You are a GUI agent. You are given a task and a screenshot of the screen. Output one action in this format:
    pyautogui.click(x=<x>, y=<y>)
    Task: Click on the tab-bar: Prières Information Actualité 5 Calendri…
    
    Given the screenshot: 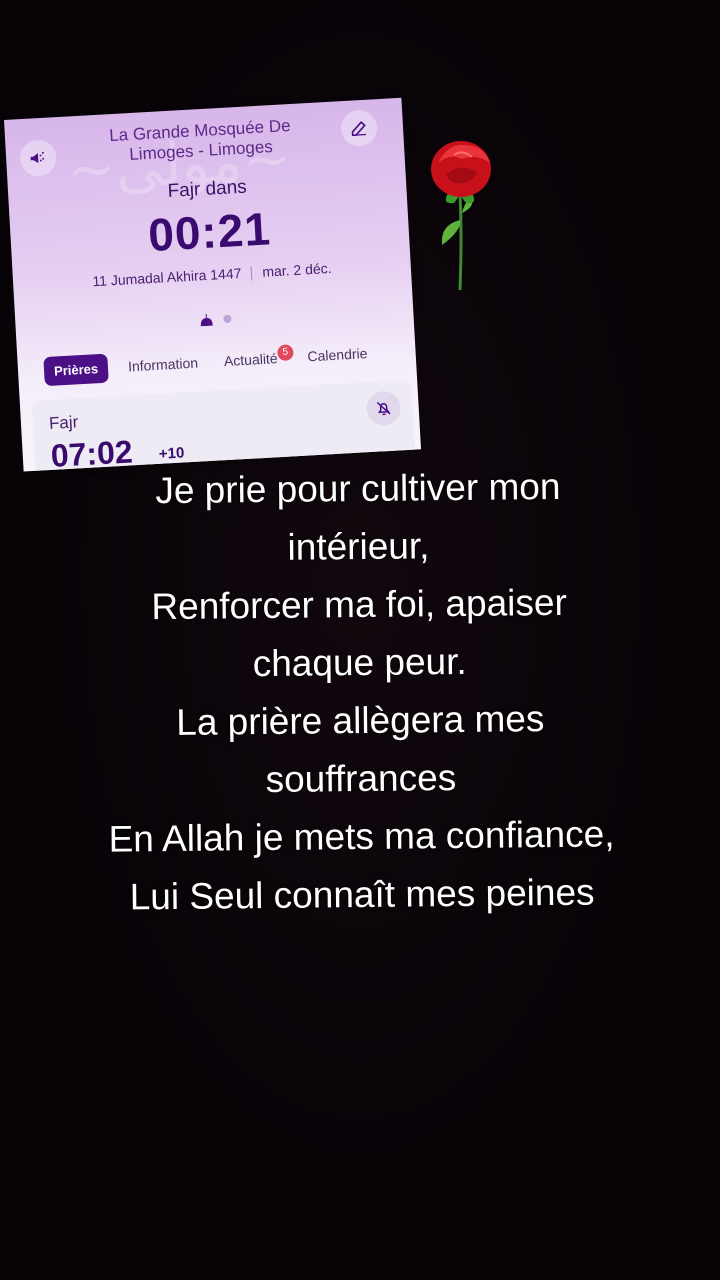 What is the action you would take?
    pyautogui.click(x=210, y=362)
    